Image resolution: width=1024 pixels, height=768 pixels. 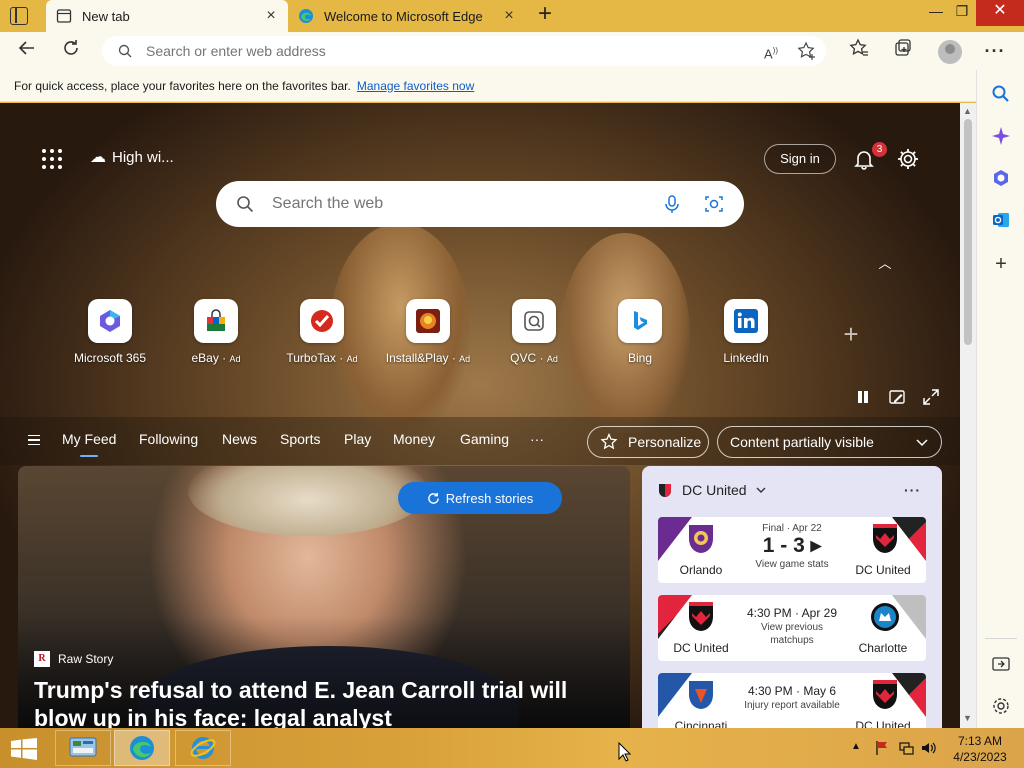 I want to click on sidebar-settings-icon, so click(x=1001, y=706).